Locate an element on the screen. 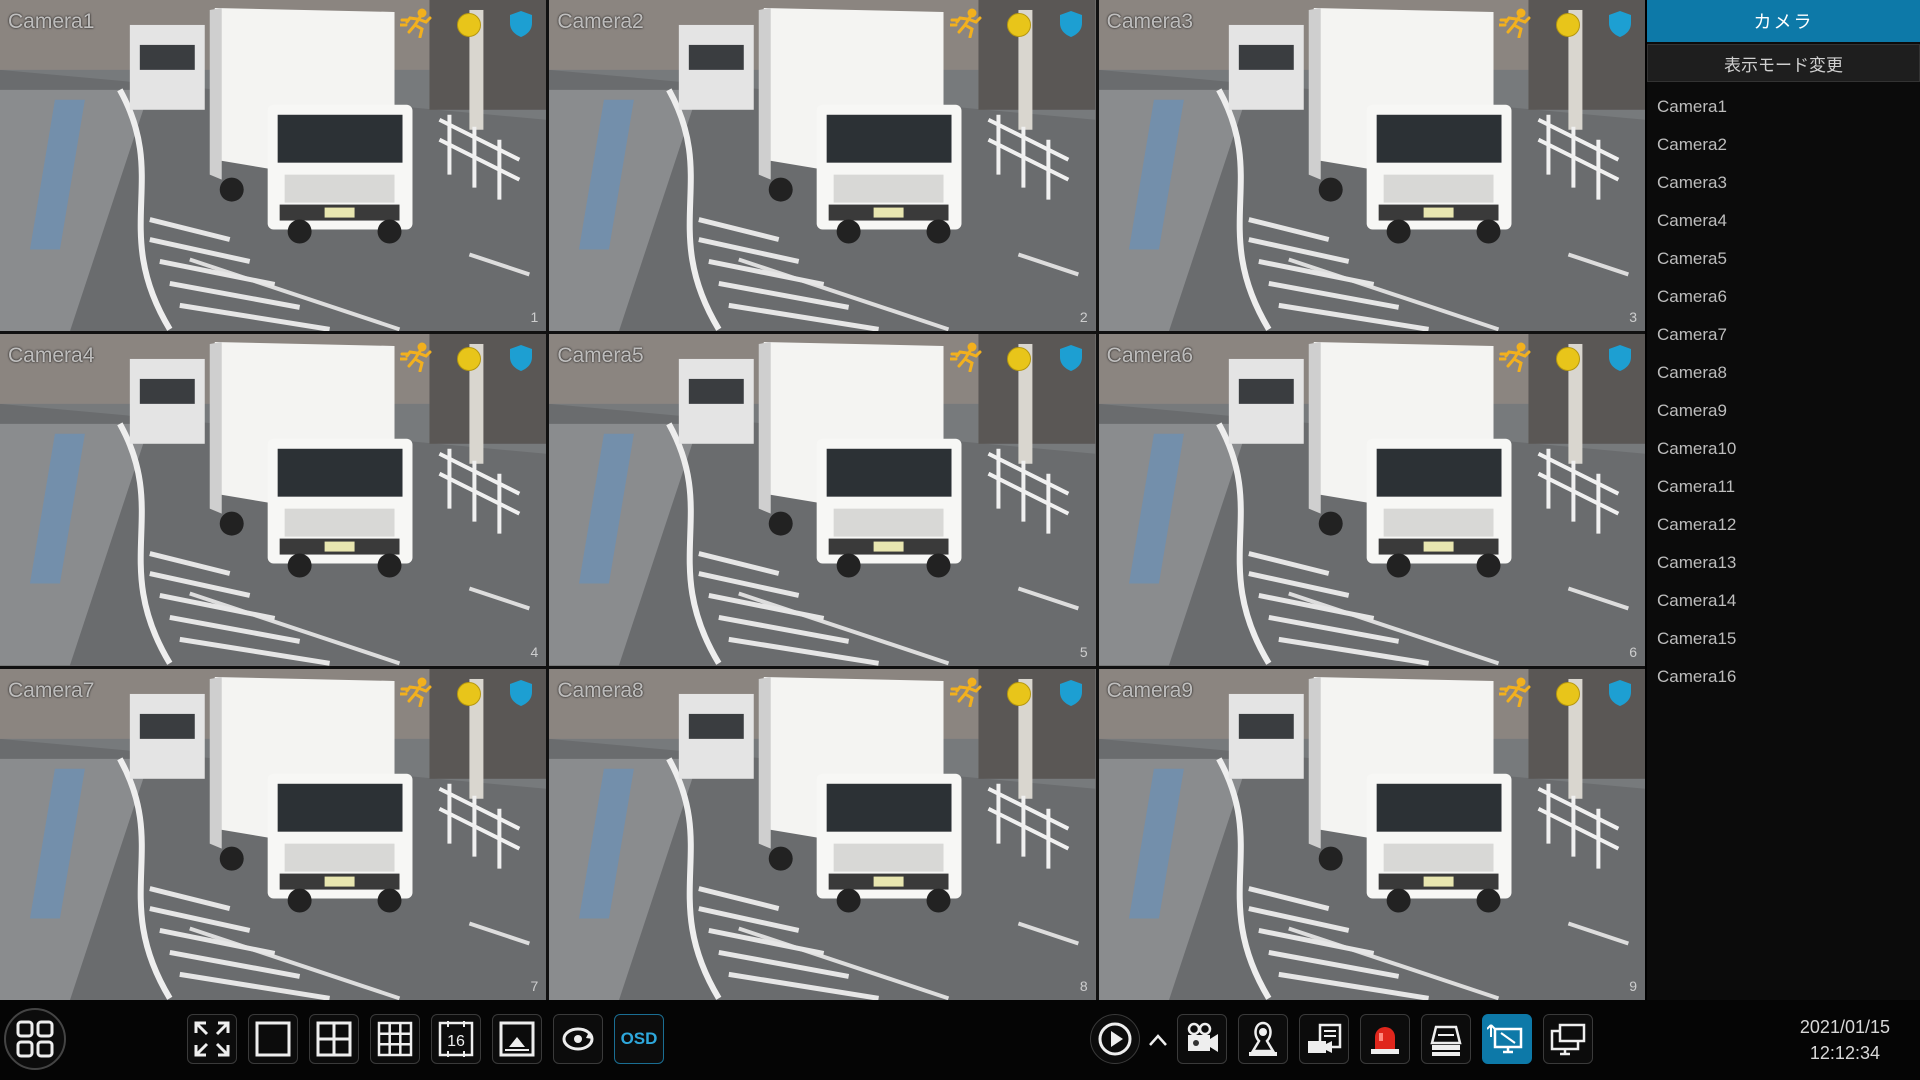 Image resolution: width=1920 pixels, height=1080 pixels. camera-tile: Camera7 7 is located at coordinates (273, 834).